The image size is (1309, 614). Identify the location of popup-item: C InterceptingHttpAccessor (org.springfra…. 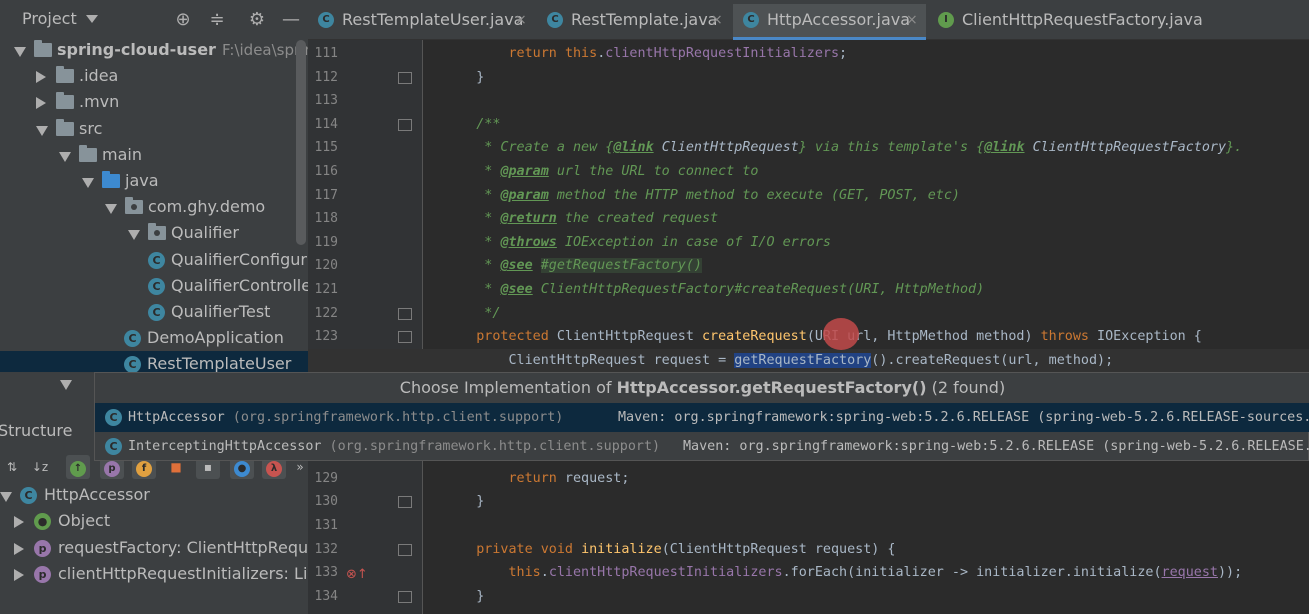
(702, 446).